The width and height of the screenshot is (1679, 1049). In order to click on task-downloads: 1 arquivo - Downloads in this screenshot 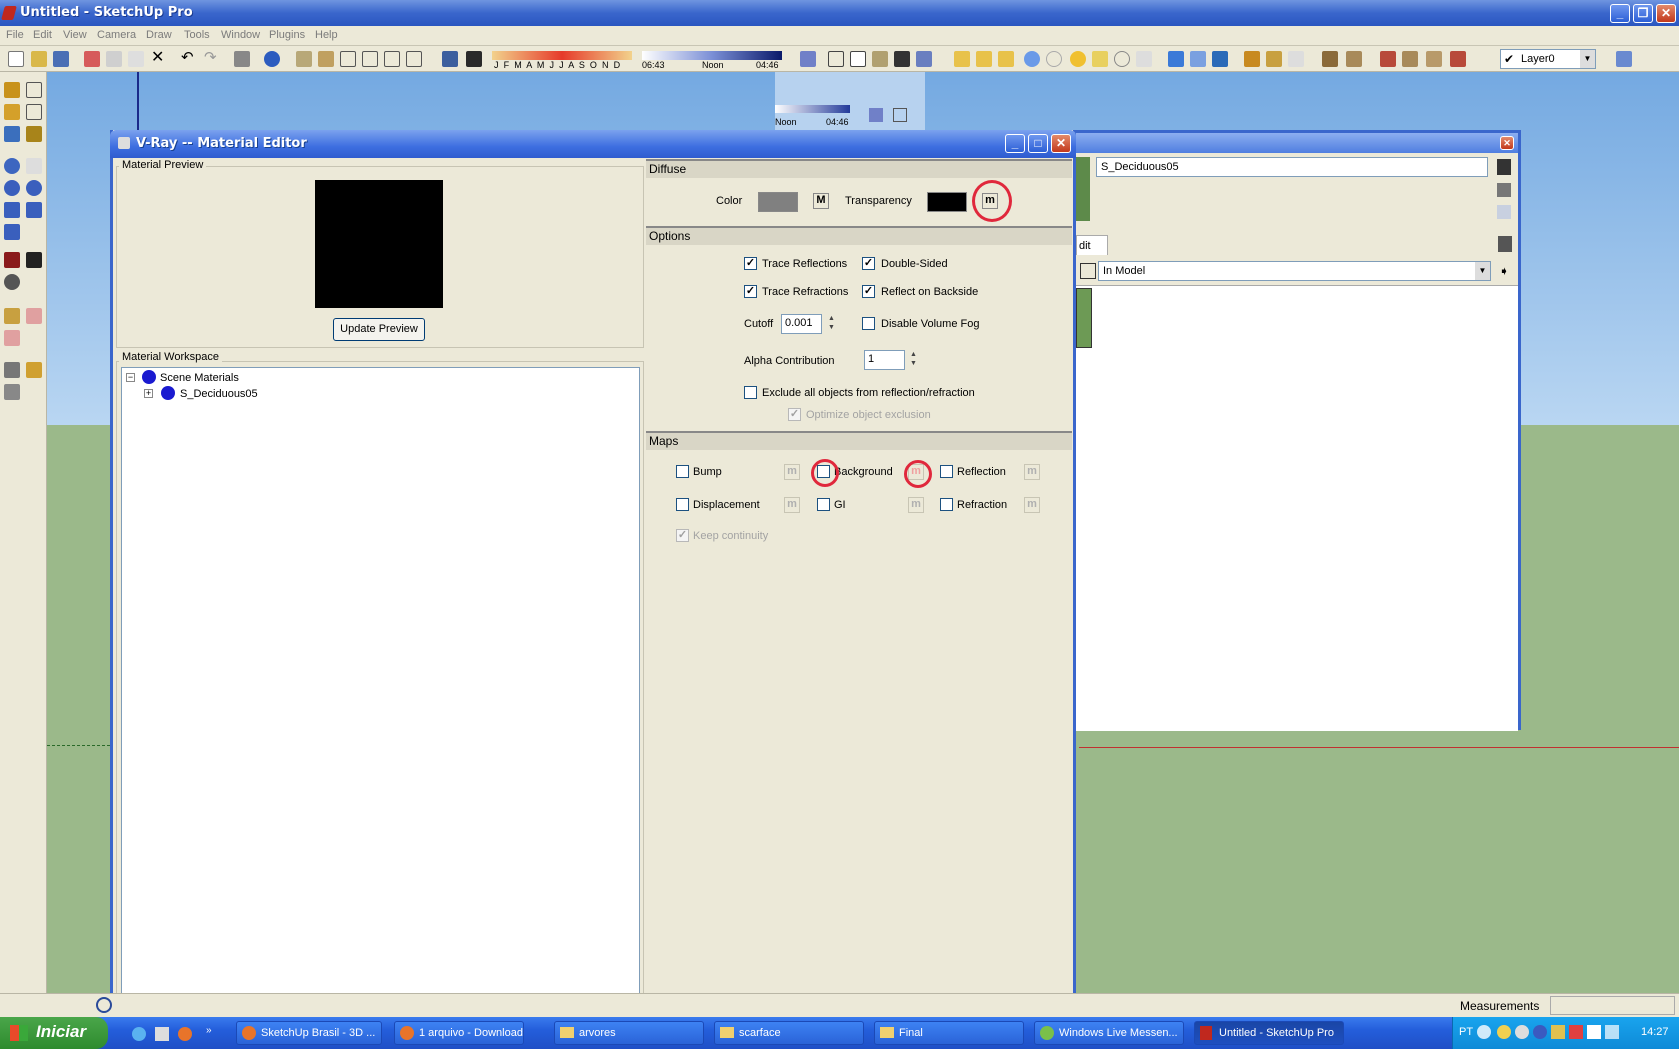, I will do `click(459, 1033)`.